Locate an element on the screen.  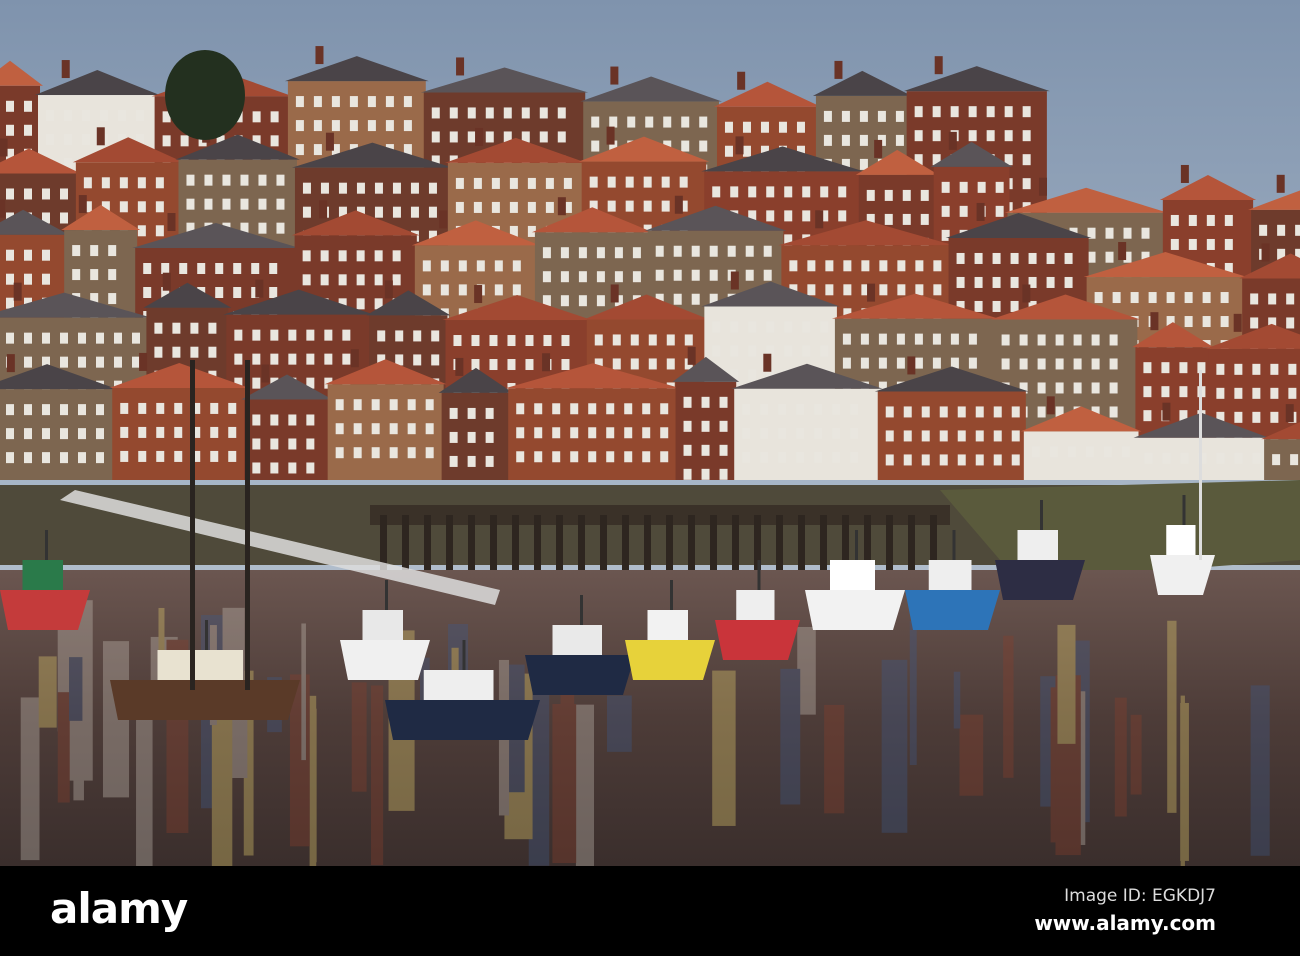
ship-mast is located at coordinates (247, 525).